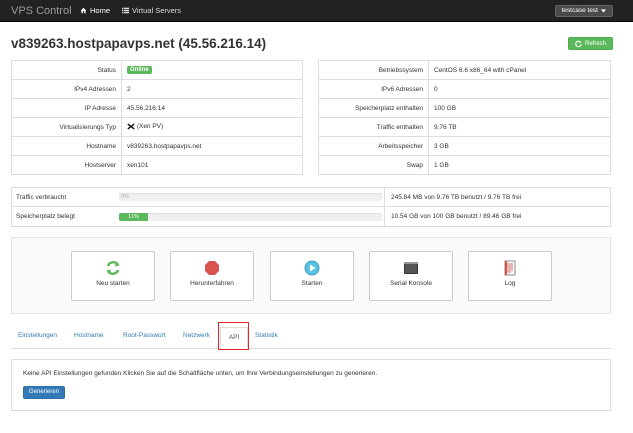 The image size is (633, 433). What do you see at coordinates (510, 283) in the screenshot?
I see `log-label: Log` at bounding box center [510, 283].